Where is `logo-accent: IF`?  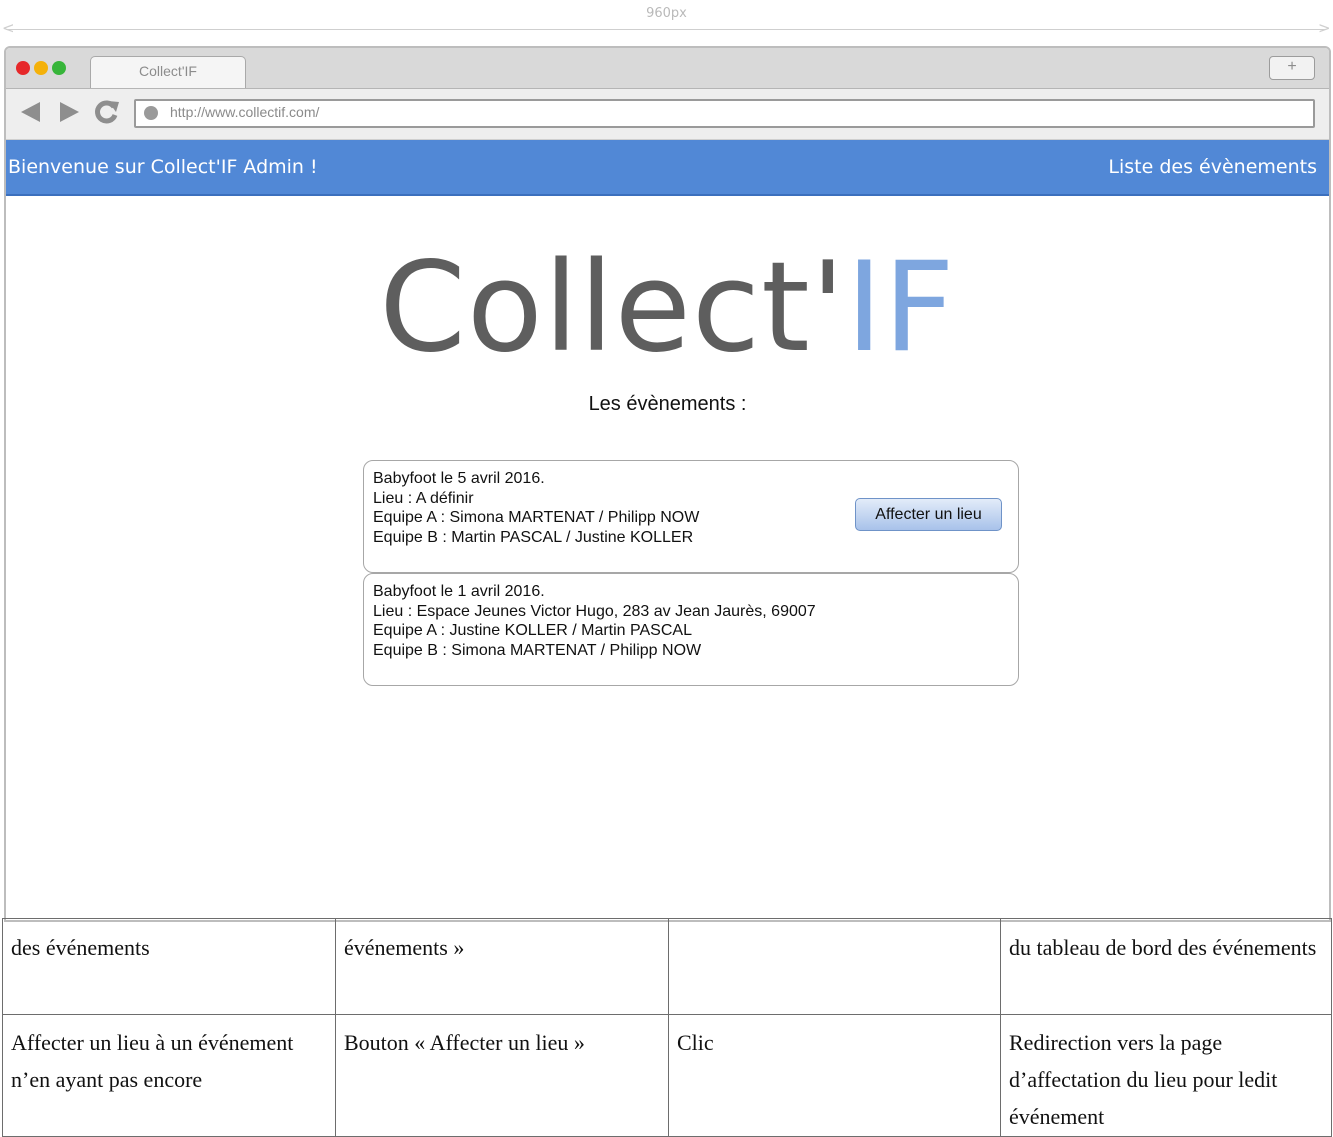
logo-accent: IF is located at coordinates (900, 308).